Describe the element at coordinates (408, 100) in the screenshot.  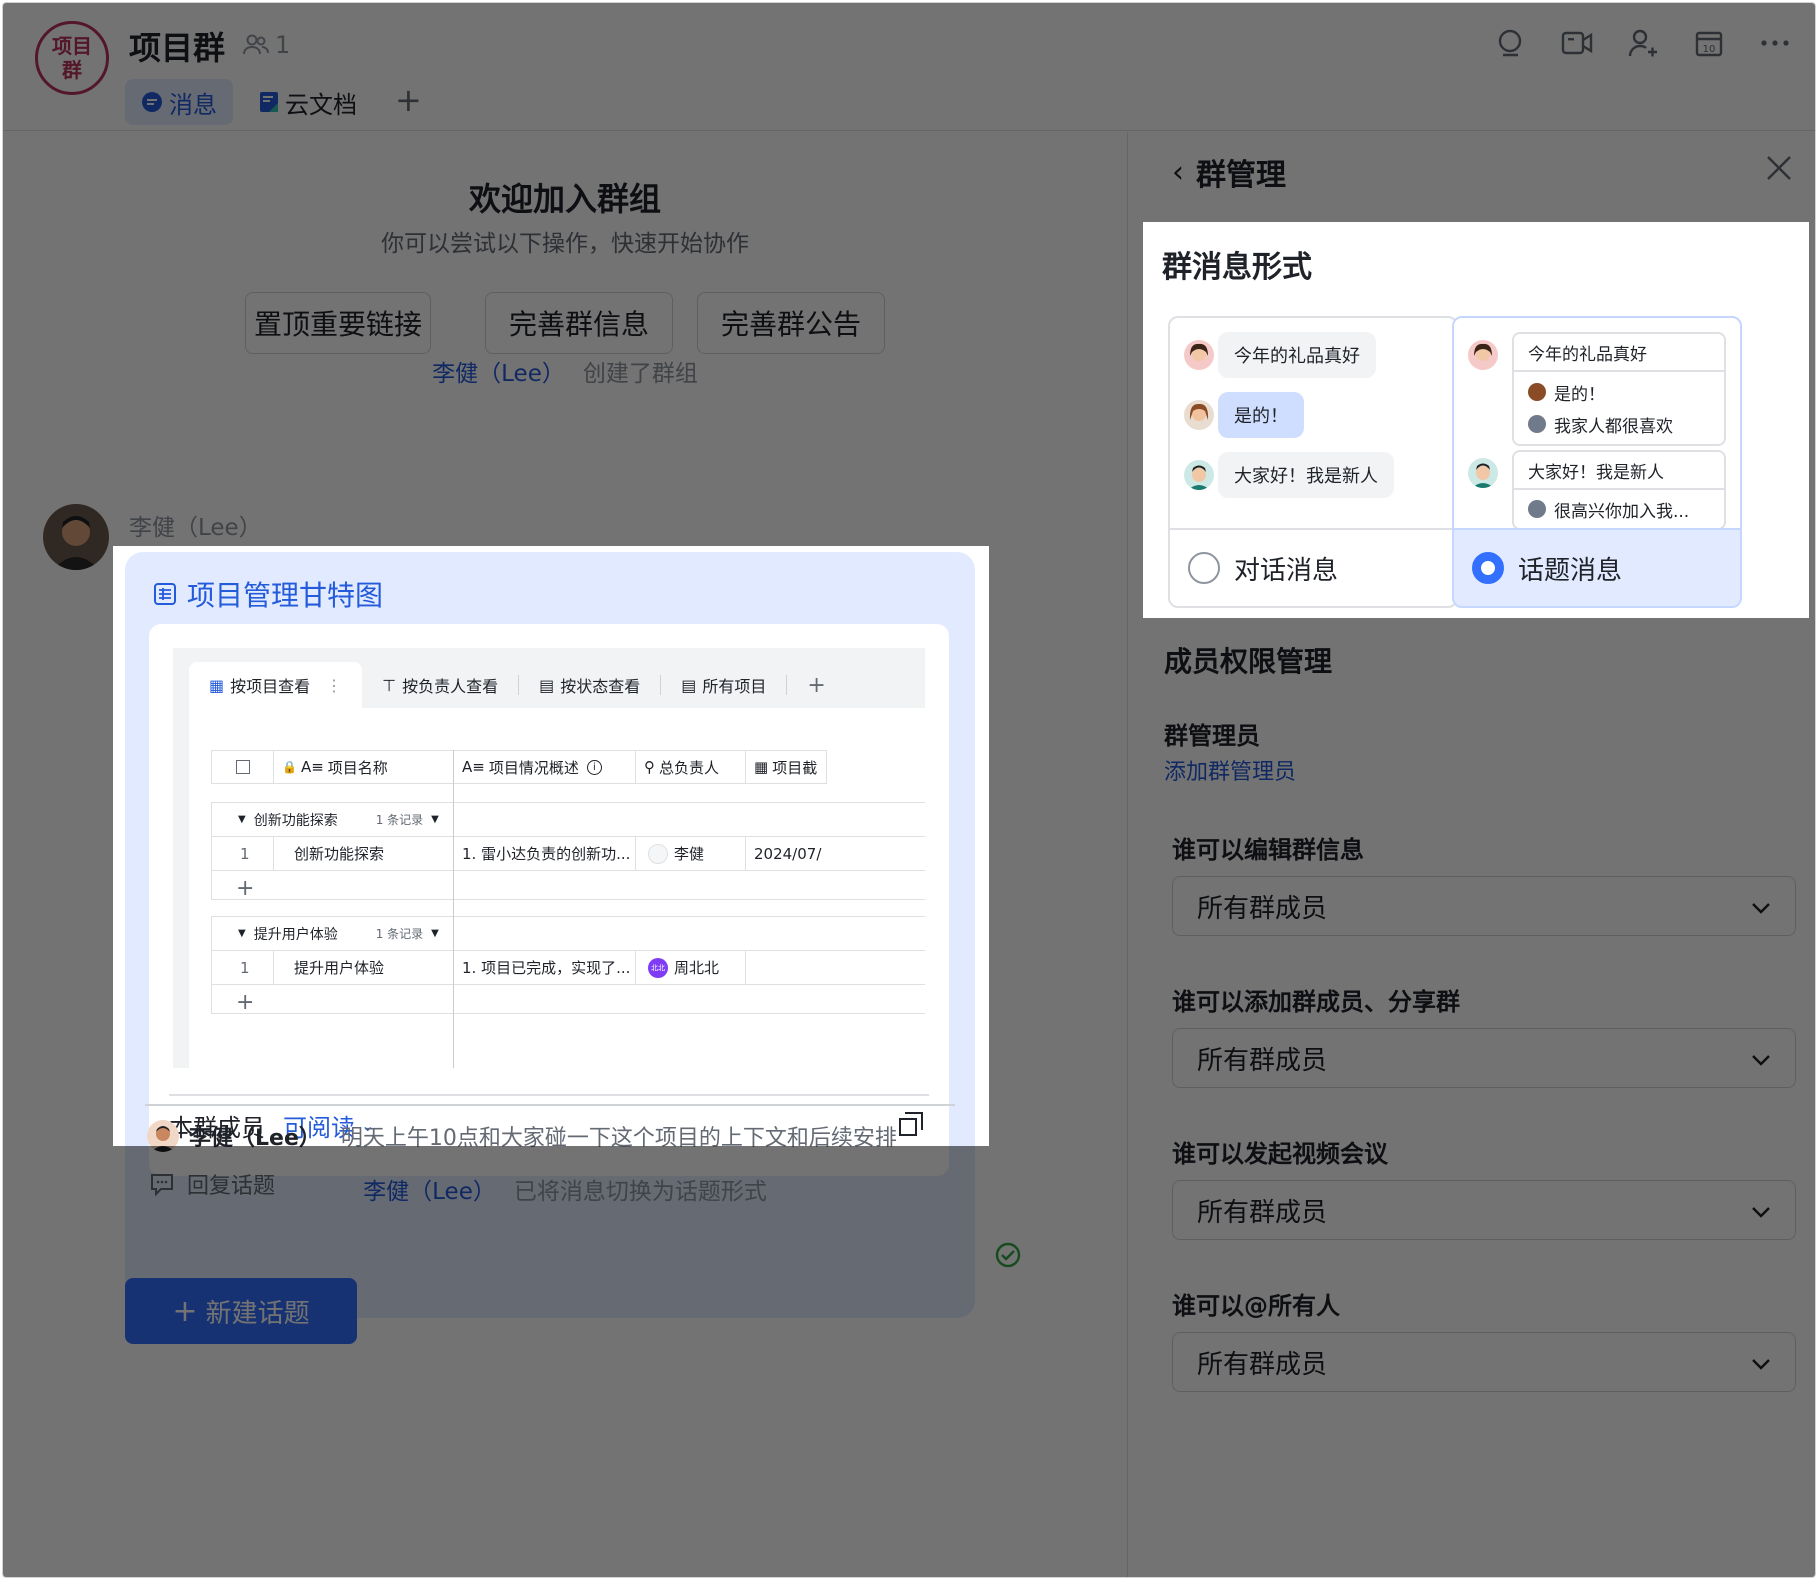
I see `add-tab-button: +` at that location.